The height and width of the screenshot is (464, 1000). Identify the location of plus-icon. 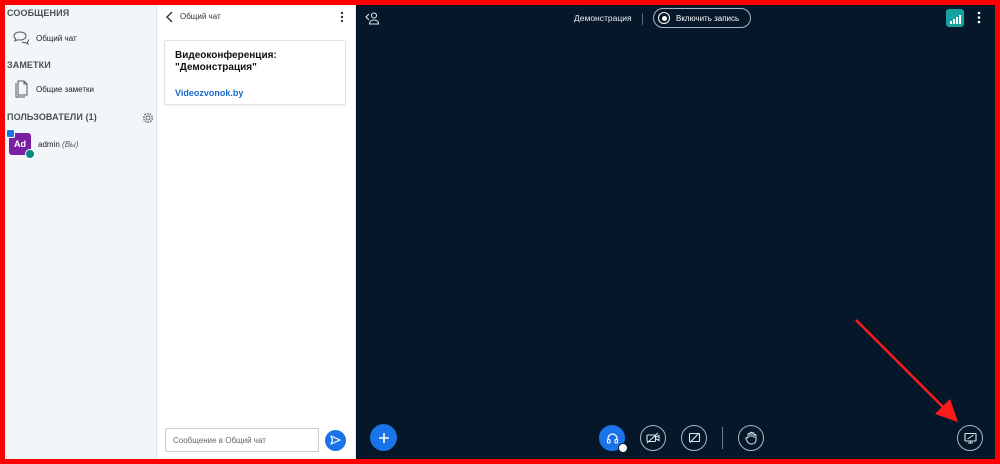
(383, 437).